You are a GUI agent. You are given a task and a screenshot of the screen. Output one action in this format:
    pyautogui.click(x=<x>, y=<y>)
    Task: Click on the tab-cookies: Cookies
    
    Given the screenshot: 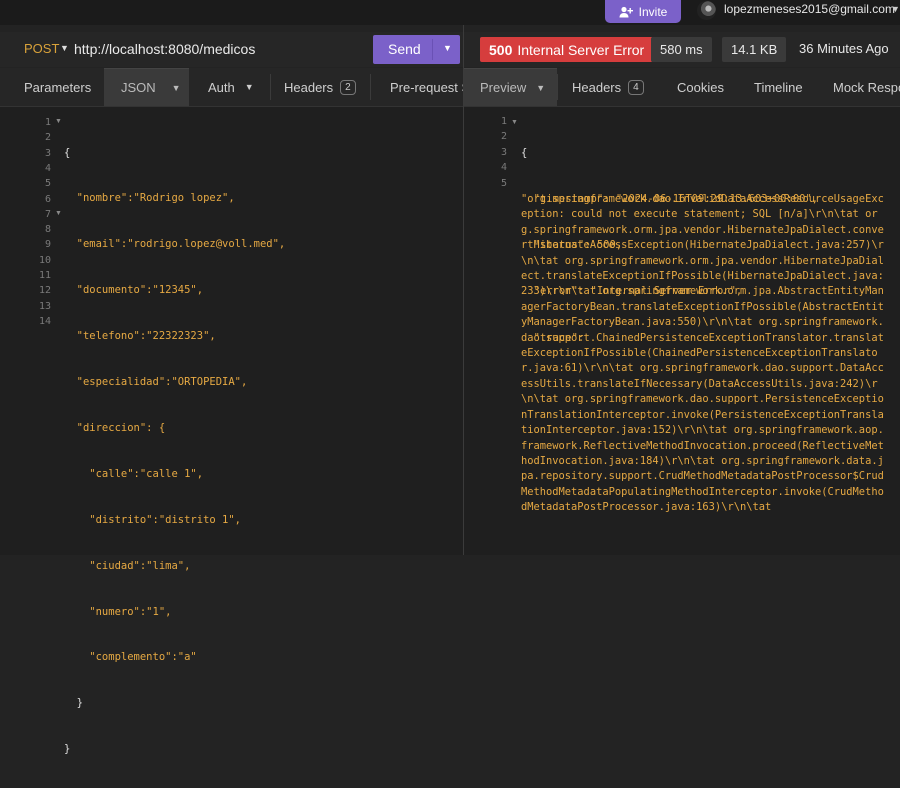 What is the action you would take?
    pyautogui.click(x=700, y=87)
    